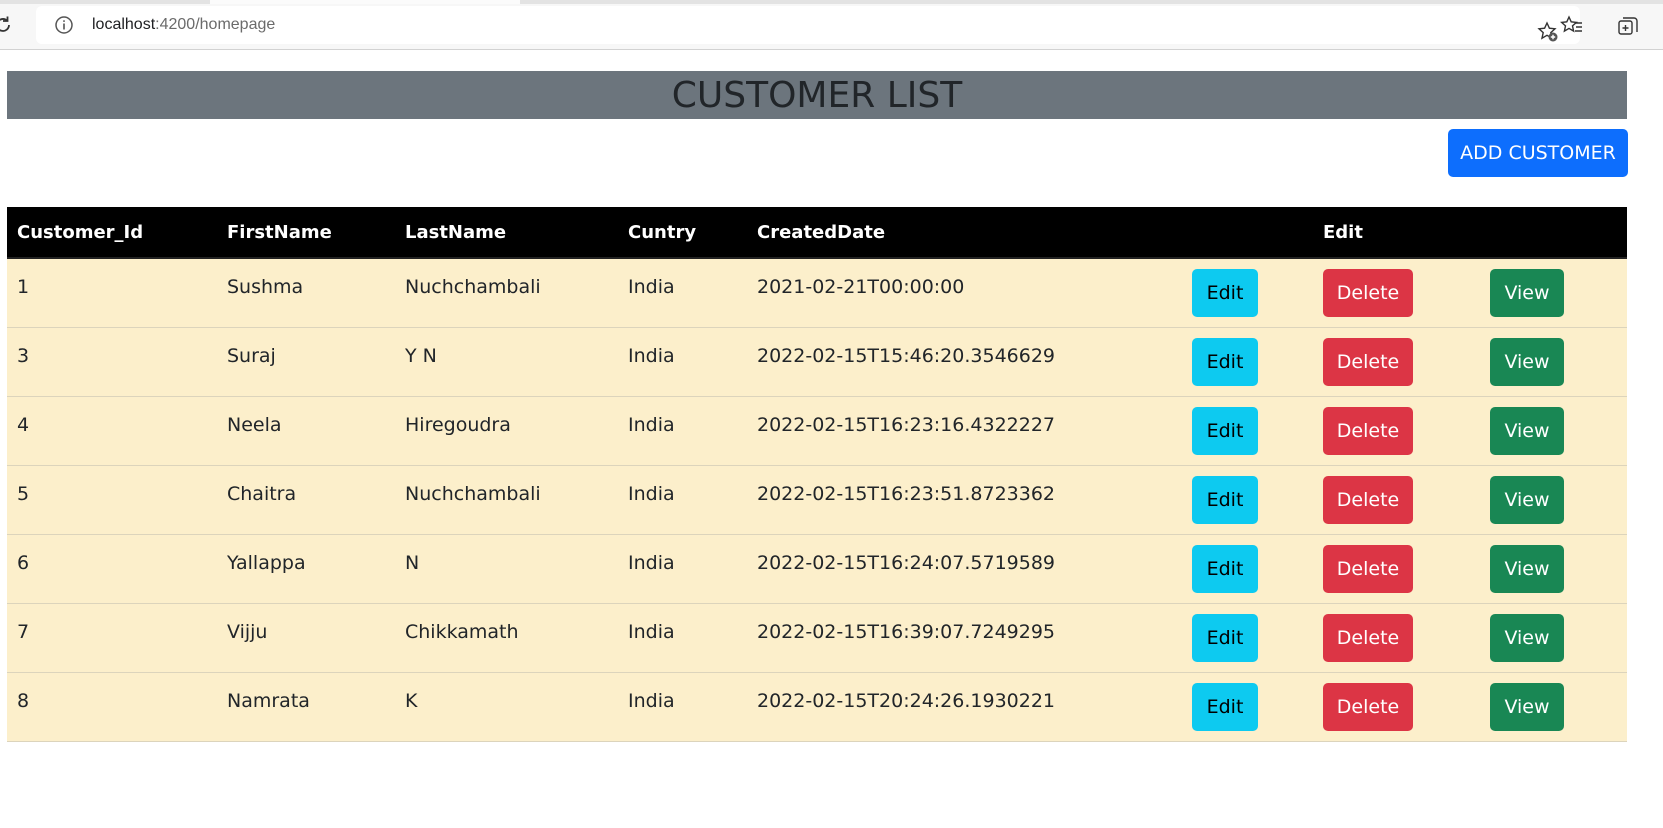 This screenshot has height=828, width=1663. What do you see at coordinates (265, 287) in the screenshot?
I see `cell-first-name: Sushma` at bounding box center [265, 287].